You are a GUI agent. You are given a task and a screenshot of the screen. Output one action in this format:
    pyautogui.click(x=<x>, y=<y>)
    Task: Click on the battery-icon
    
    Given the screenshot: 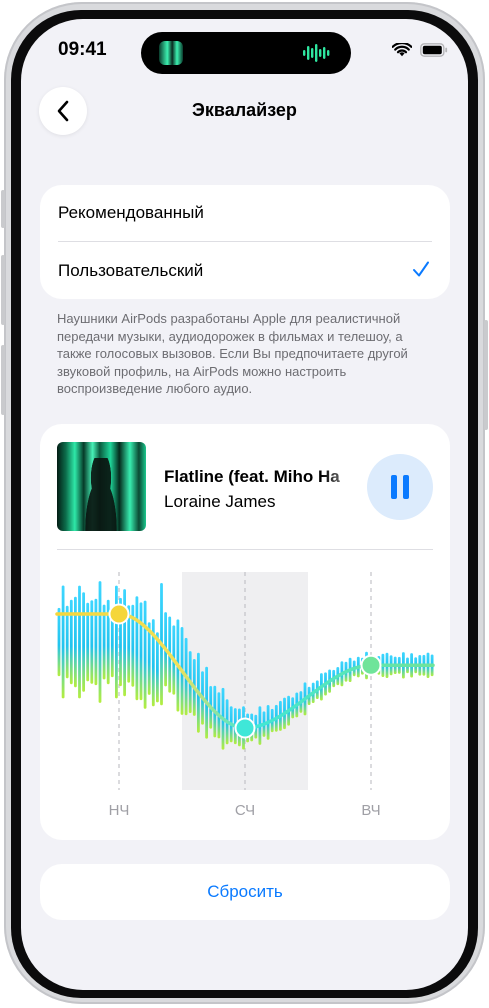 What is the action you would take?
    pyautogui.click(x=434, y=50)
    